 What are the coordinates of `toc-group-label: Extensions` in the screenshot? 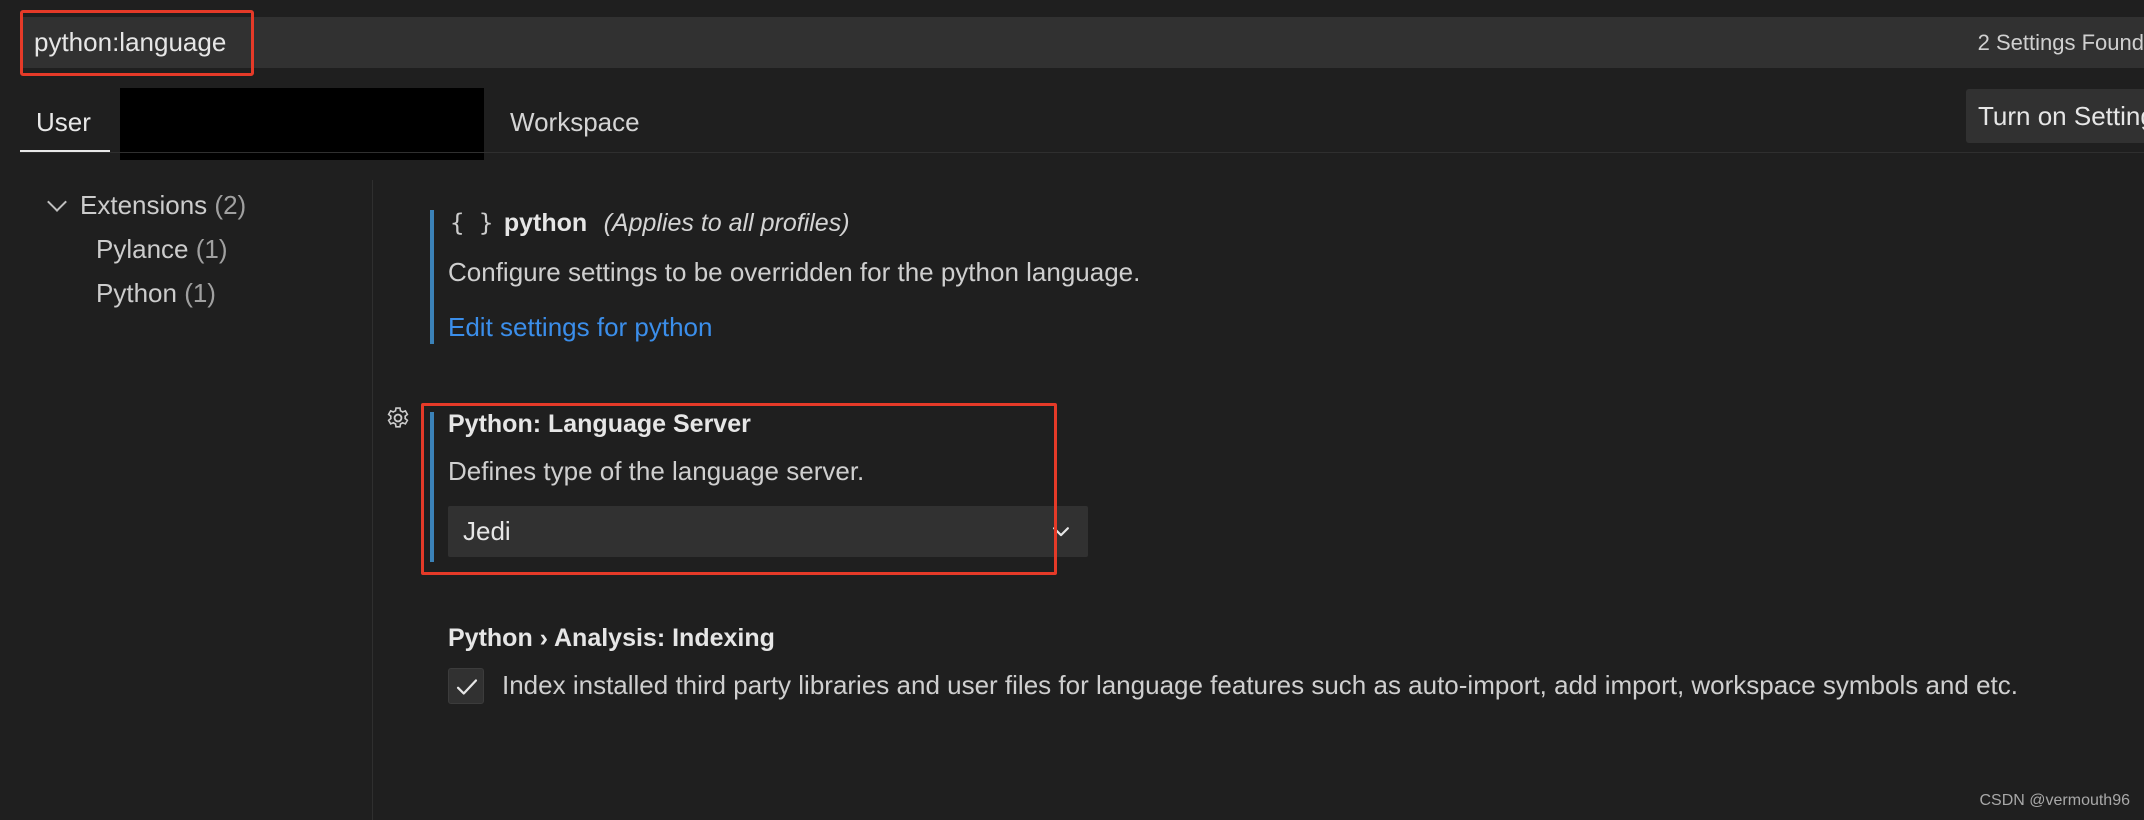 It's located at (144, 205).